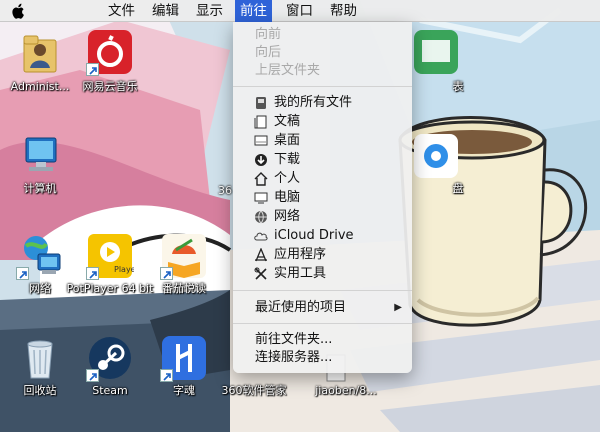 This screenshot has height=432, width=600. I want to click on menu-item-utilities: 实用工具, so click(322, 274).